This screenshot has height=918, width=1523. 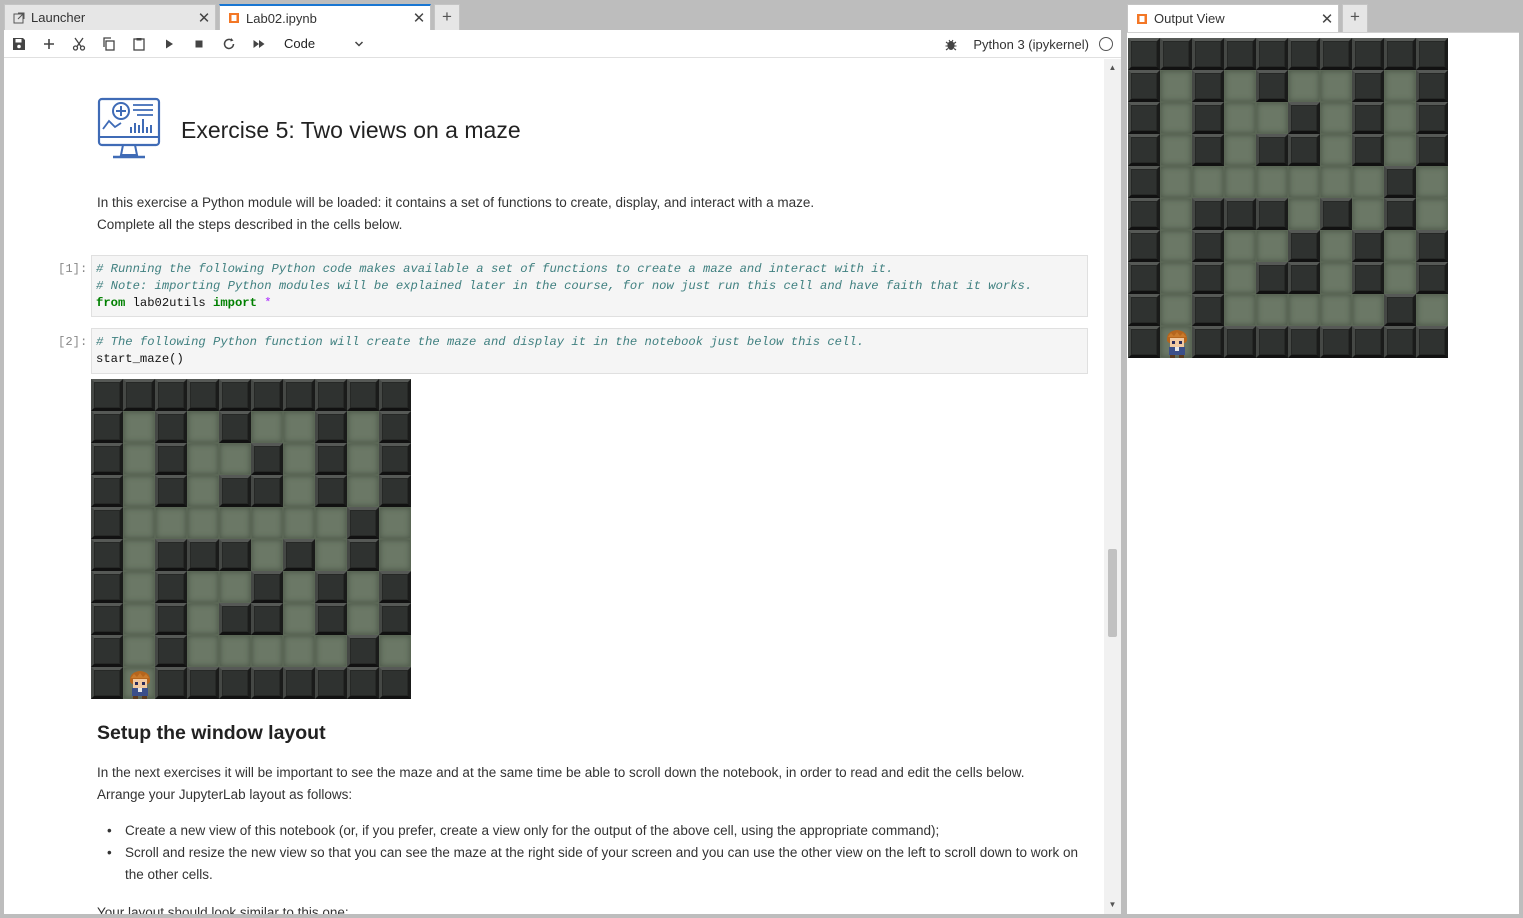 I want to click on run-button, so click(x=169, y=44).